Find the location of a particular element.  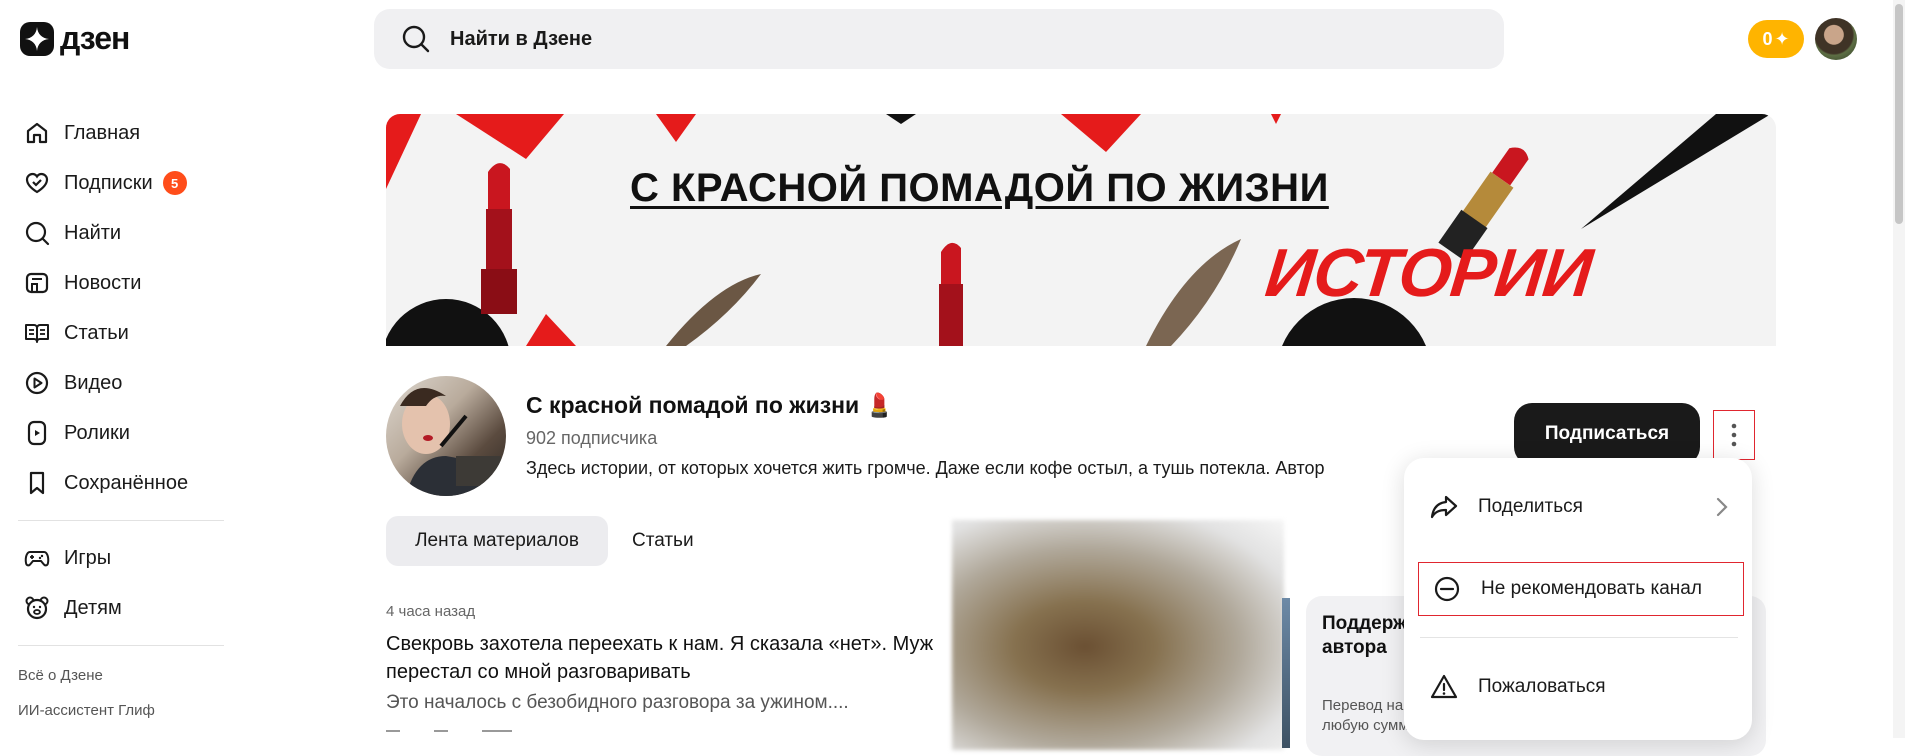

menu-item-share: Поделиться is located at coordinates (1578, 507).